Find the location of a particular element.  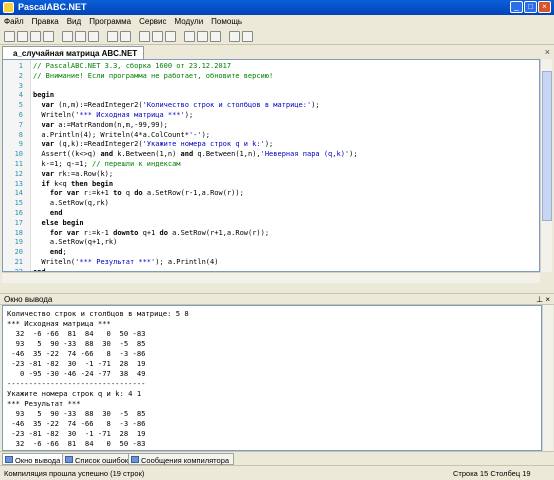

line-number: 16 is located at coordinates (18, 212).